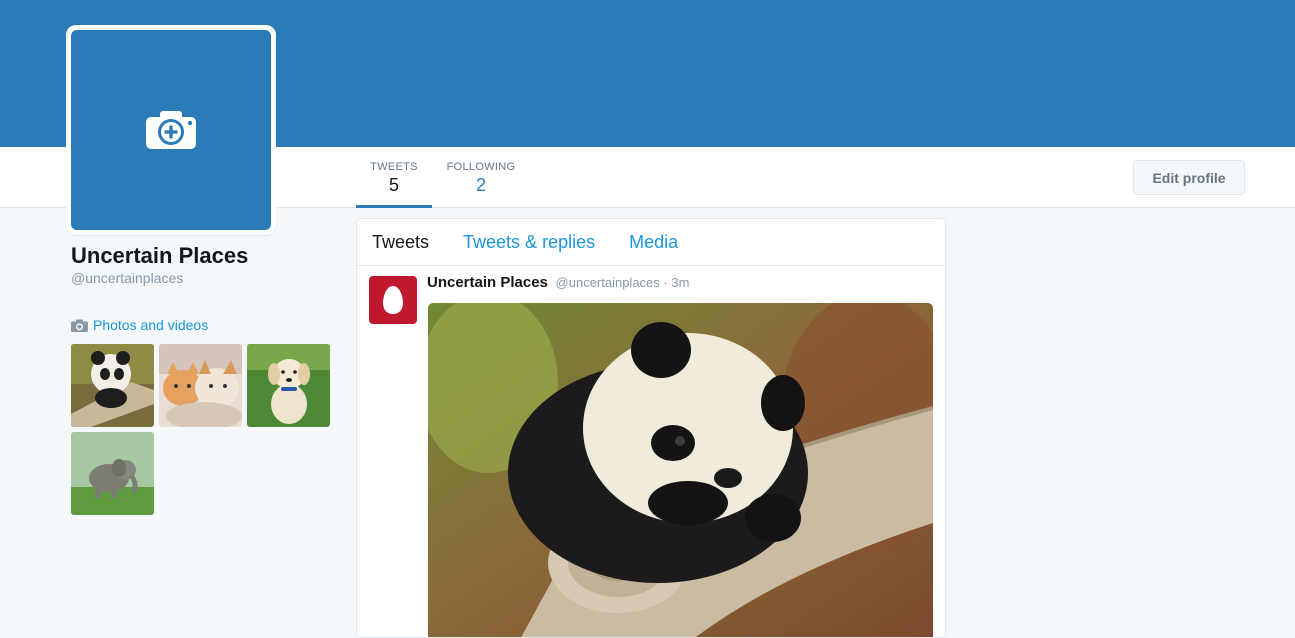 The image size is (1295, 638). I want to click on photos-and-videos-label: Photos and videos, so click(151, 325).